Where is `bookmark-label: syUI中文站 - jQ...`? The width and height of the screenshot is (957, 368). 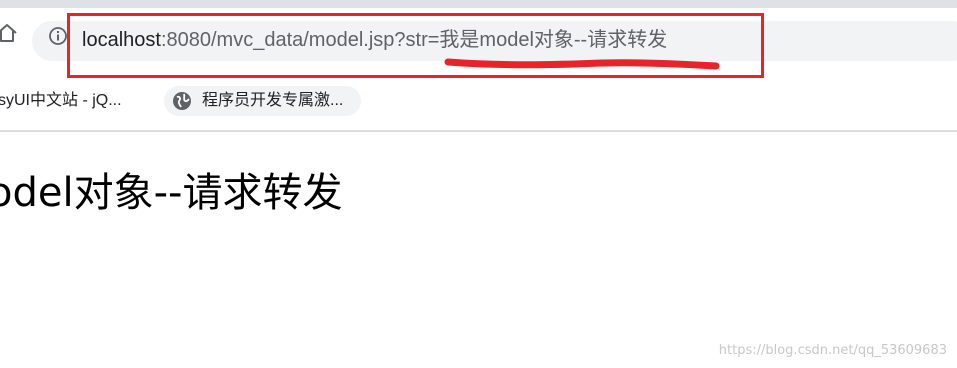
bookmark-label: syUI中文站 - jQ... is located at coordinates (61, 100).